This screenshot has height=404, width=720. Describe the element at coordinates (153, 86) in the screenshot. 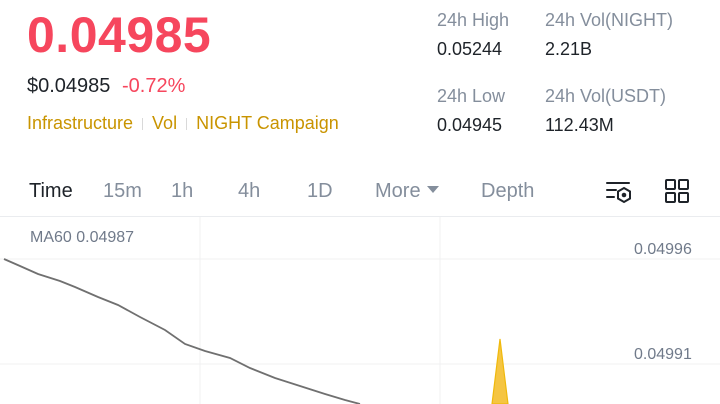

I see `price-change: -0.72%` at that location.